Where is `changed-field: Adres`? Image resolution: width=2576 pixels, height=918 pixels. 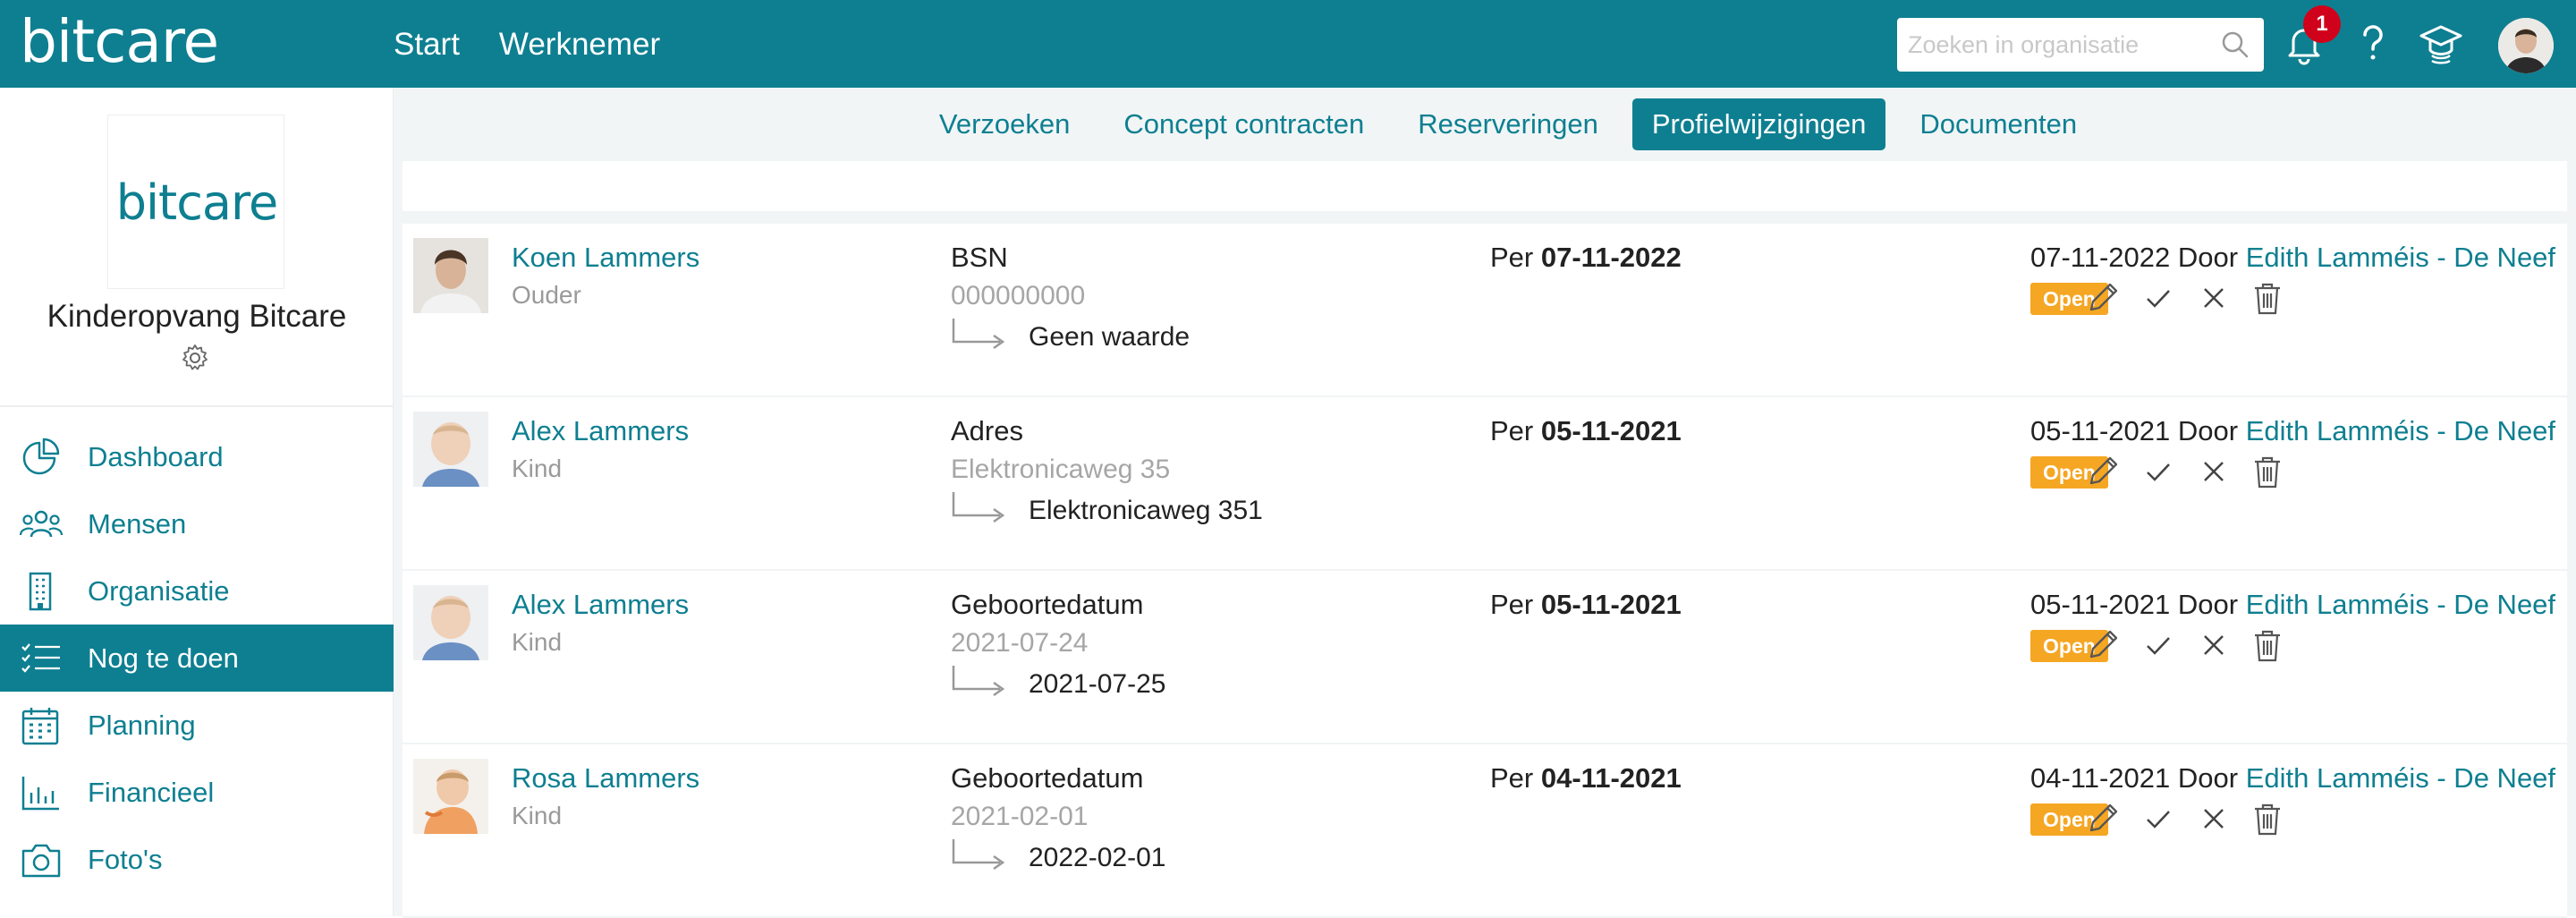 changed-field: Adres is located at coordinates (987, 431).